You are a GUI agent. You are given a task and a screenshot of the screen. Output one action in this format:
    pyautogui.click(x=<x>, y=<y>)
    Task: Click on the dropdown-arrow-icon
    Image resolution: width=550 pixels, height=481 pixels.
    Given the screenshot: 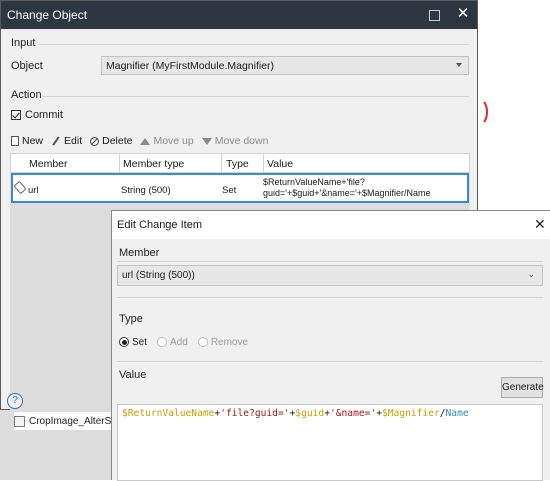 What is the action you would take?
    pyautogui.click(x=459, y=65)
    